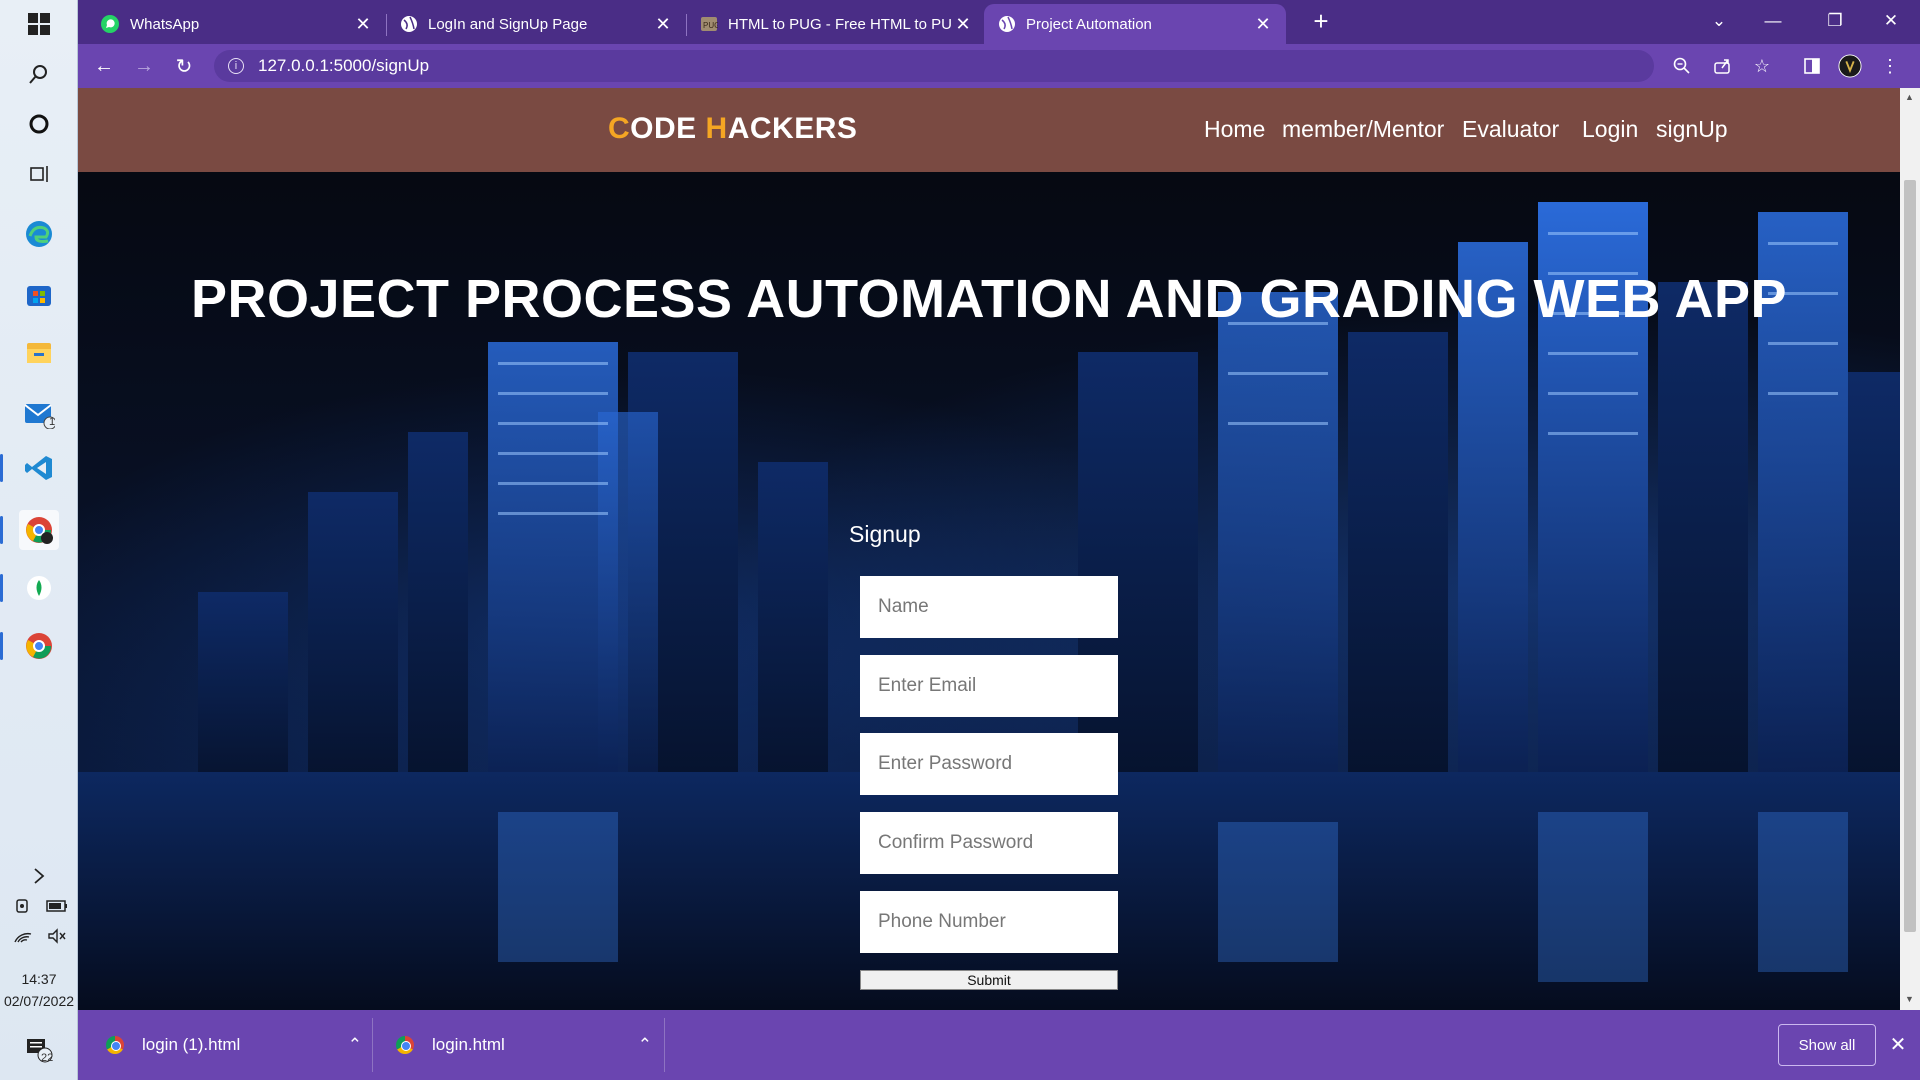 This screenshot has height=1080, width=1920. What do you see at coordinates (184, 66) in the screenshot?
I see `reload-button: ↻` at bounding box center [184, 66].